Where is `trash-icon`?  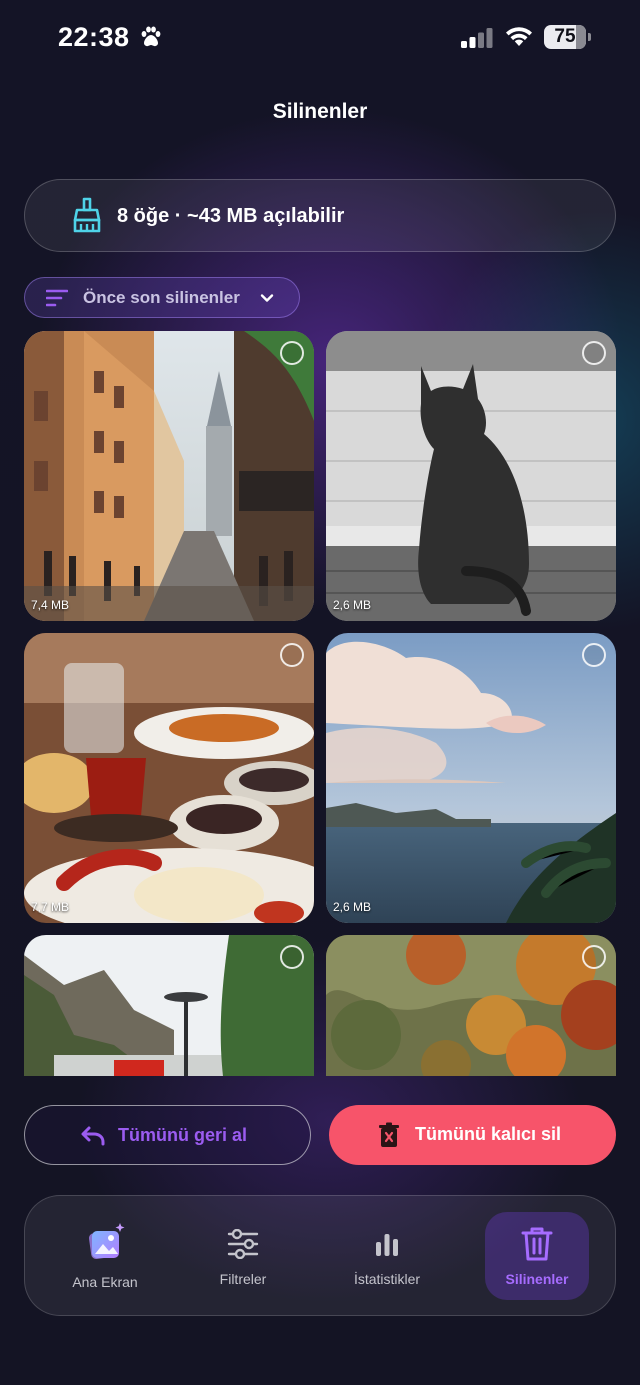
trash-icon is located at coordinates (537, 1244).